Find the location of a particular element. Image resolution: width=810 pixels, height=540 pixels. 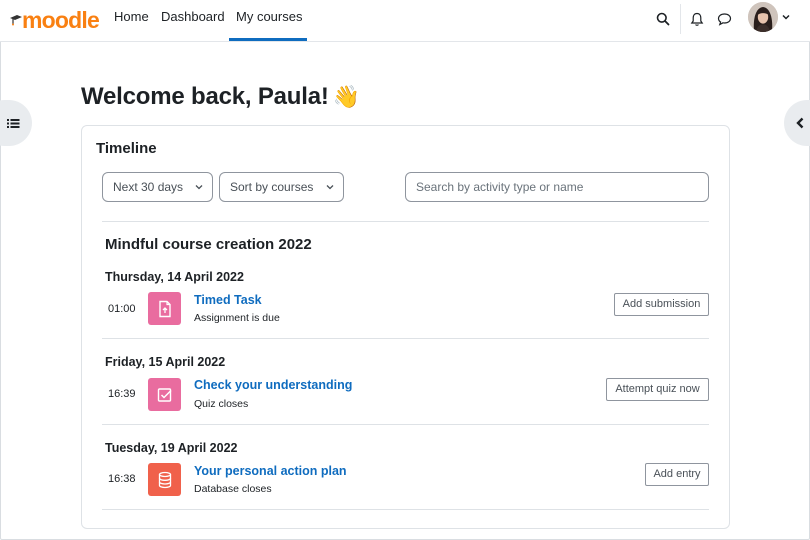

notifications-button is located at coordinates (697, 19).